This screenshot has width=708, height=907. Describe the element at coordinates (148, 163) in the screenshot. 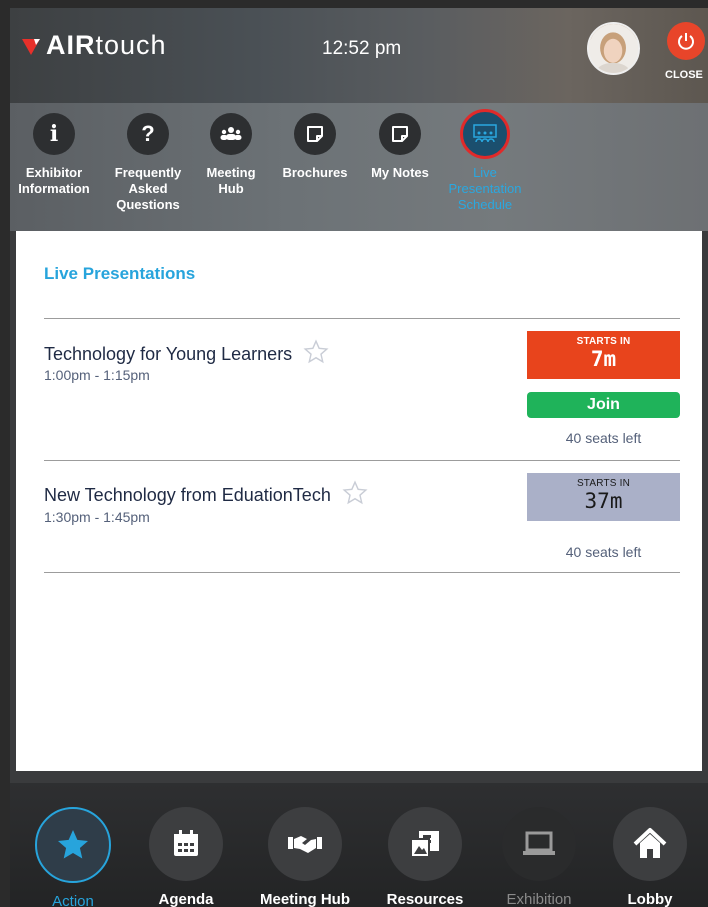

I see `tool-faq: ? Frequently Asked Questions` at that location.